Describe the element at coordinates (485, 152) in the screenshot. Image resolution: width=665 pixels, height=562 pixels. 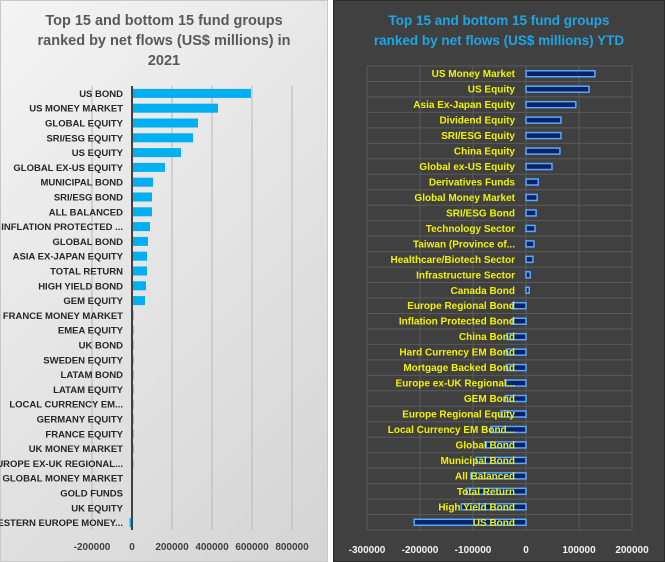
I see `category-label: China Equity` at that location.